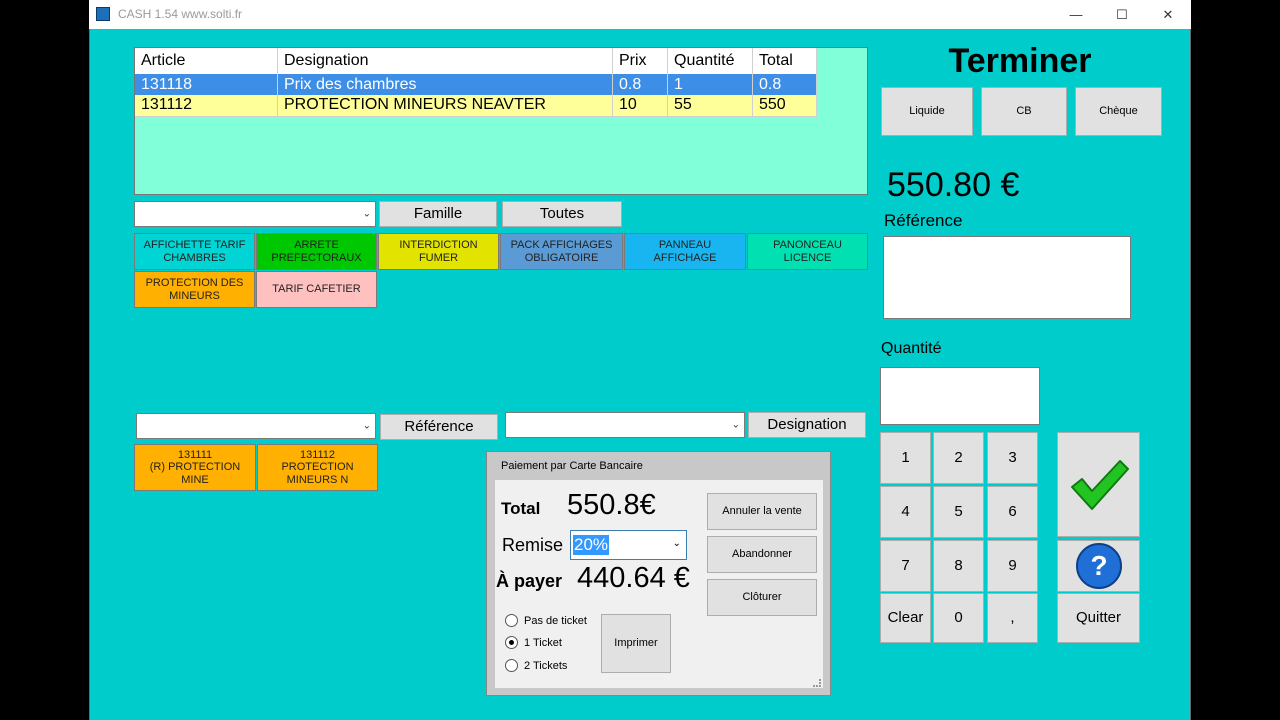 This screenshot has height=720, width=1280. Describe the element at coordinates (923, 220) in the screenshot. I see `reference-label: Référence` at that location.